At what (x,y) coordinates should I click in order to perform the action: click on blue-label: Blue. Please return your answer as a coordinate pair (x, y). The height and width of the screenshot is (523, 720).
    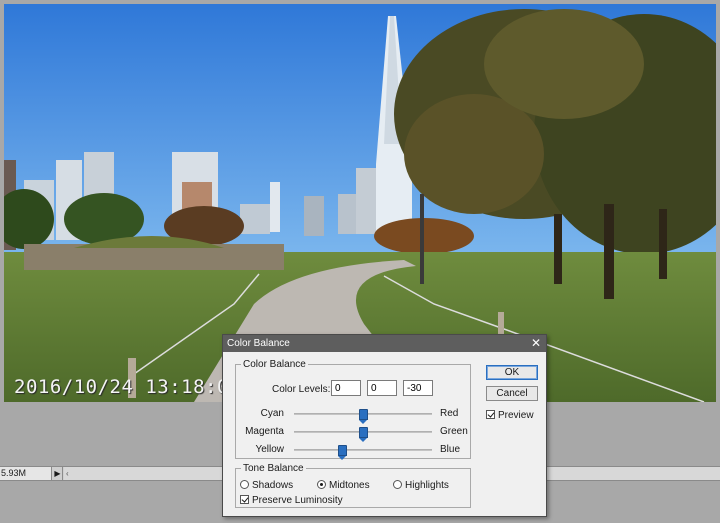
    Looking at the image, I should click on (450, 449).